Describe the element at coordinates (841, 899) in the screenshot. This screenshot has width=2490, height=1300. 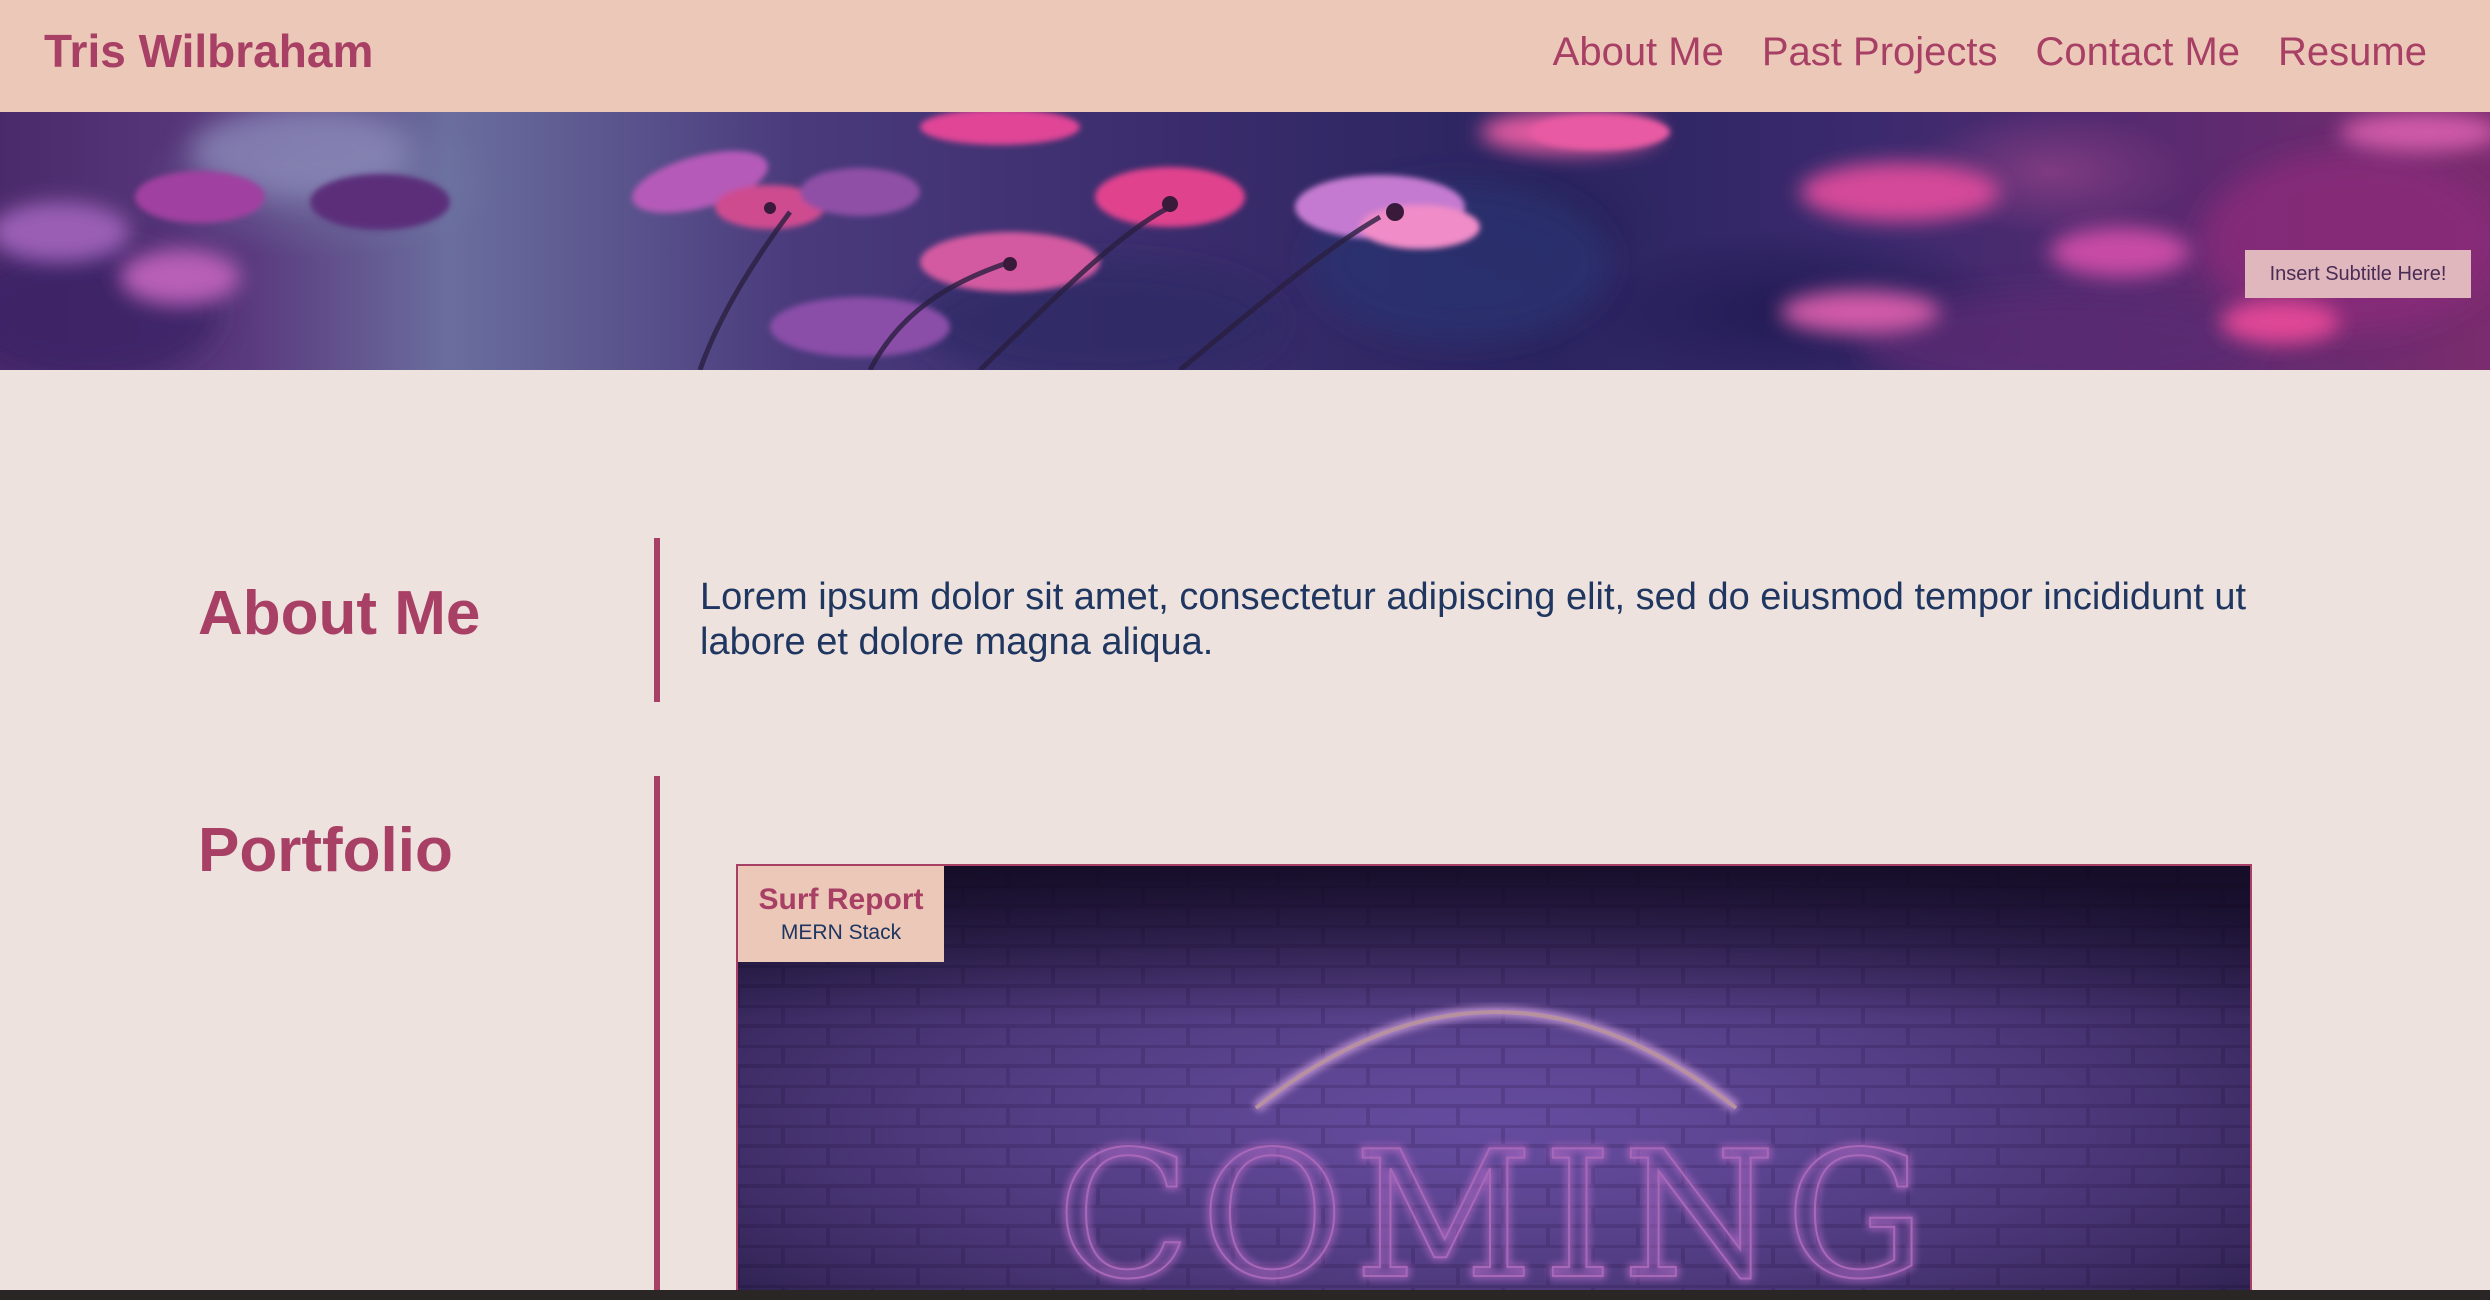
I see `project-title: Surf Report` at that location.